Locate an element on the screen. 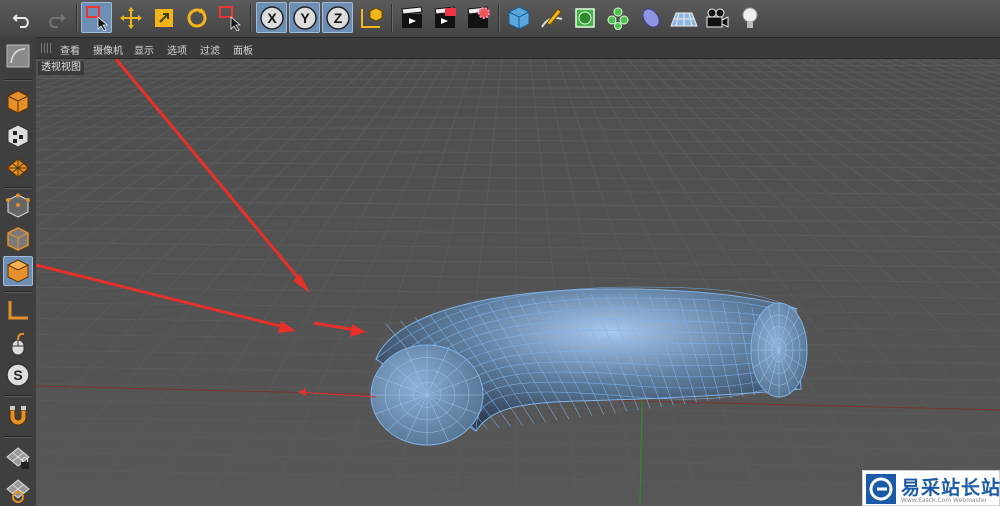  edges-mode-icon is located at coordinates (18, 239).